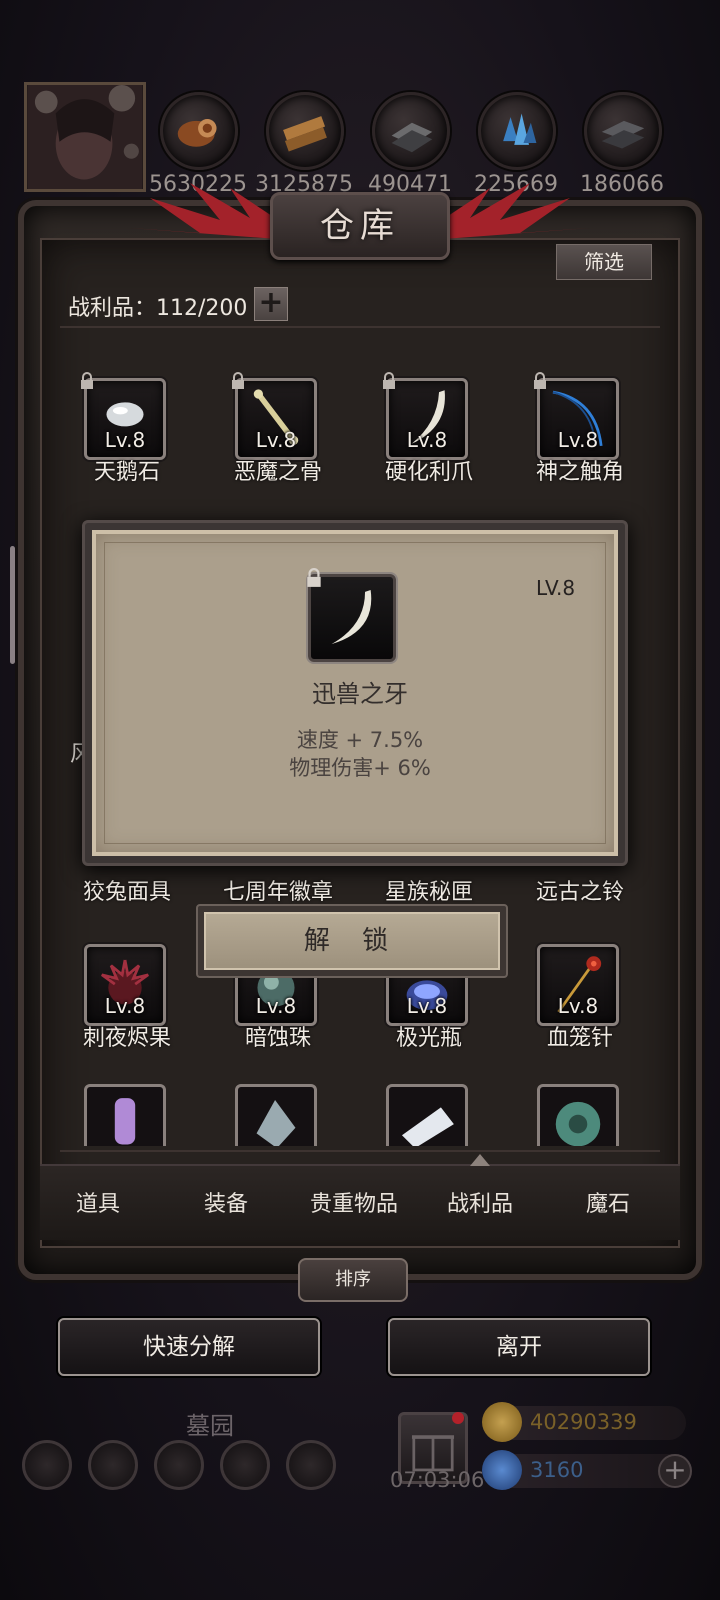 Image resolution: width=720 pixels, height=1600 pixels. I want to click on right-wing-ornament, so click(510, 213).